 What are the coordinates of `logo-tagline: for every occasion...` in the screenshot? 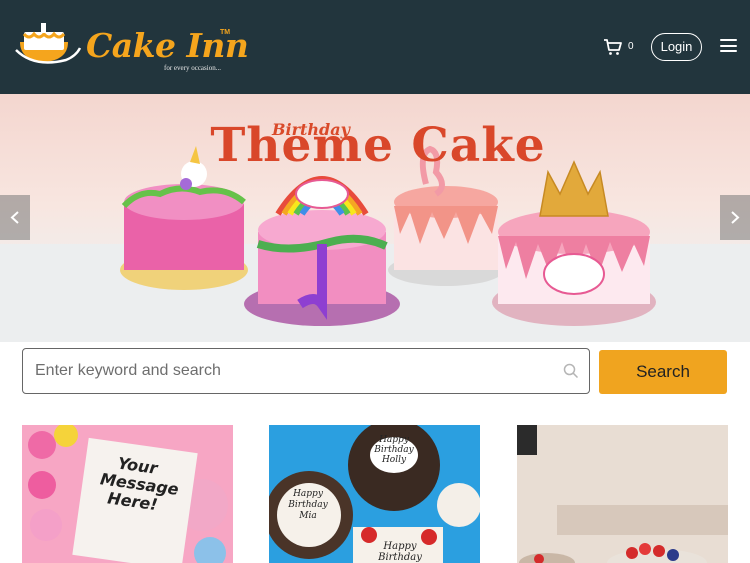 It's located at (192, 68).